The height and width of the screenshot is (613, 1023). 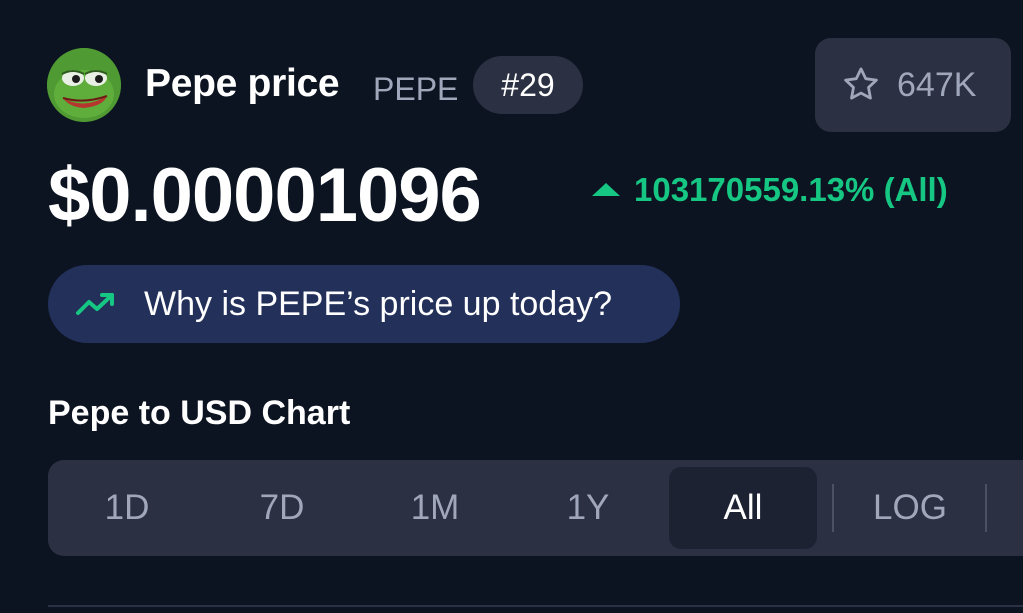 I want to click on star-icon, so click(x=861, y=83).